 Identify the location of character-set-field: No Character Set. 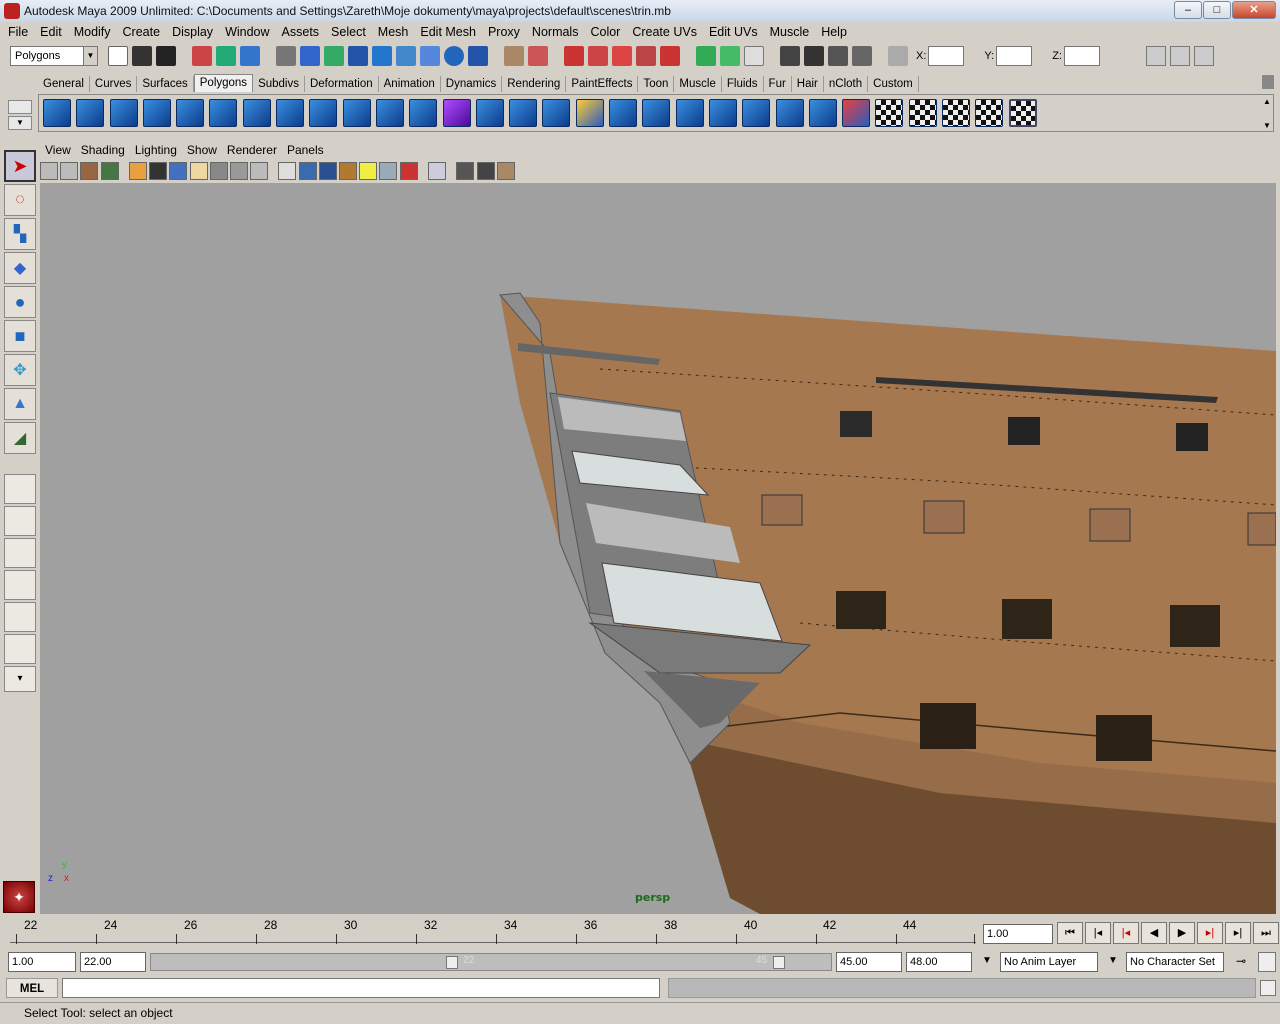
(1175, 962).